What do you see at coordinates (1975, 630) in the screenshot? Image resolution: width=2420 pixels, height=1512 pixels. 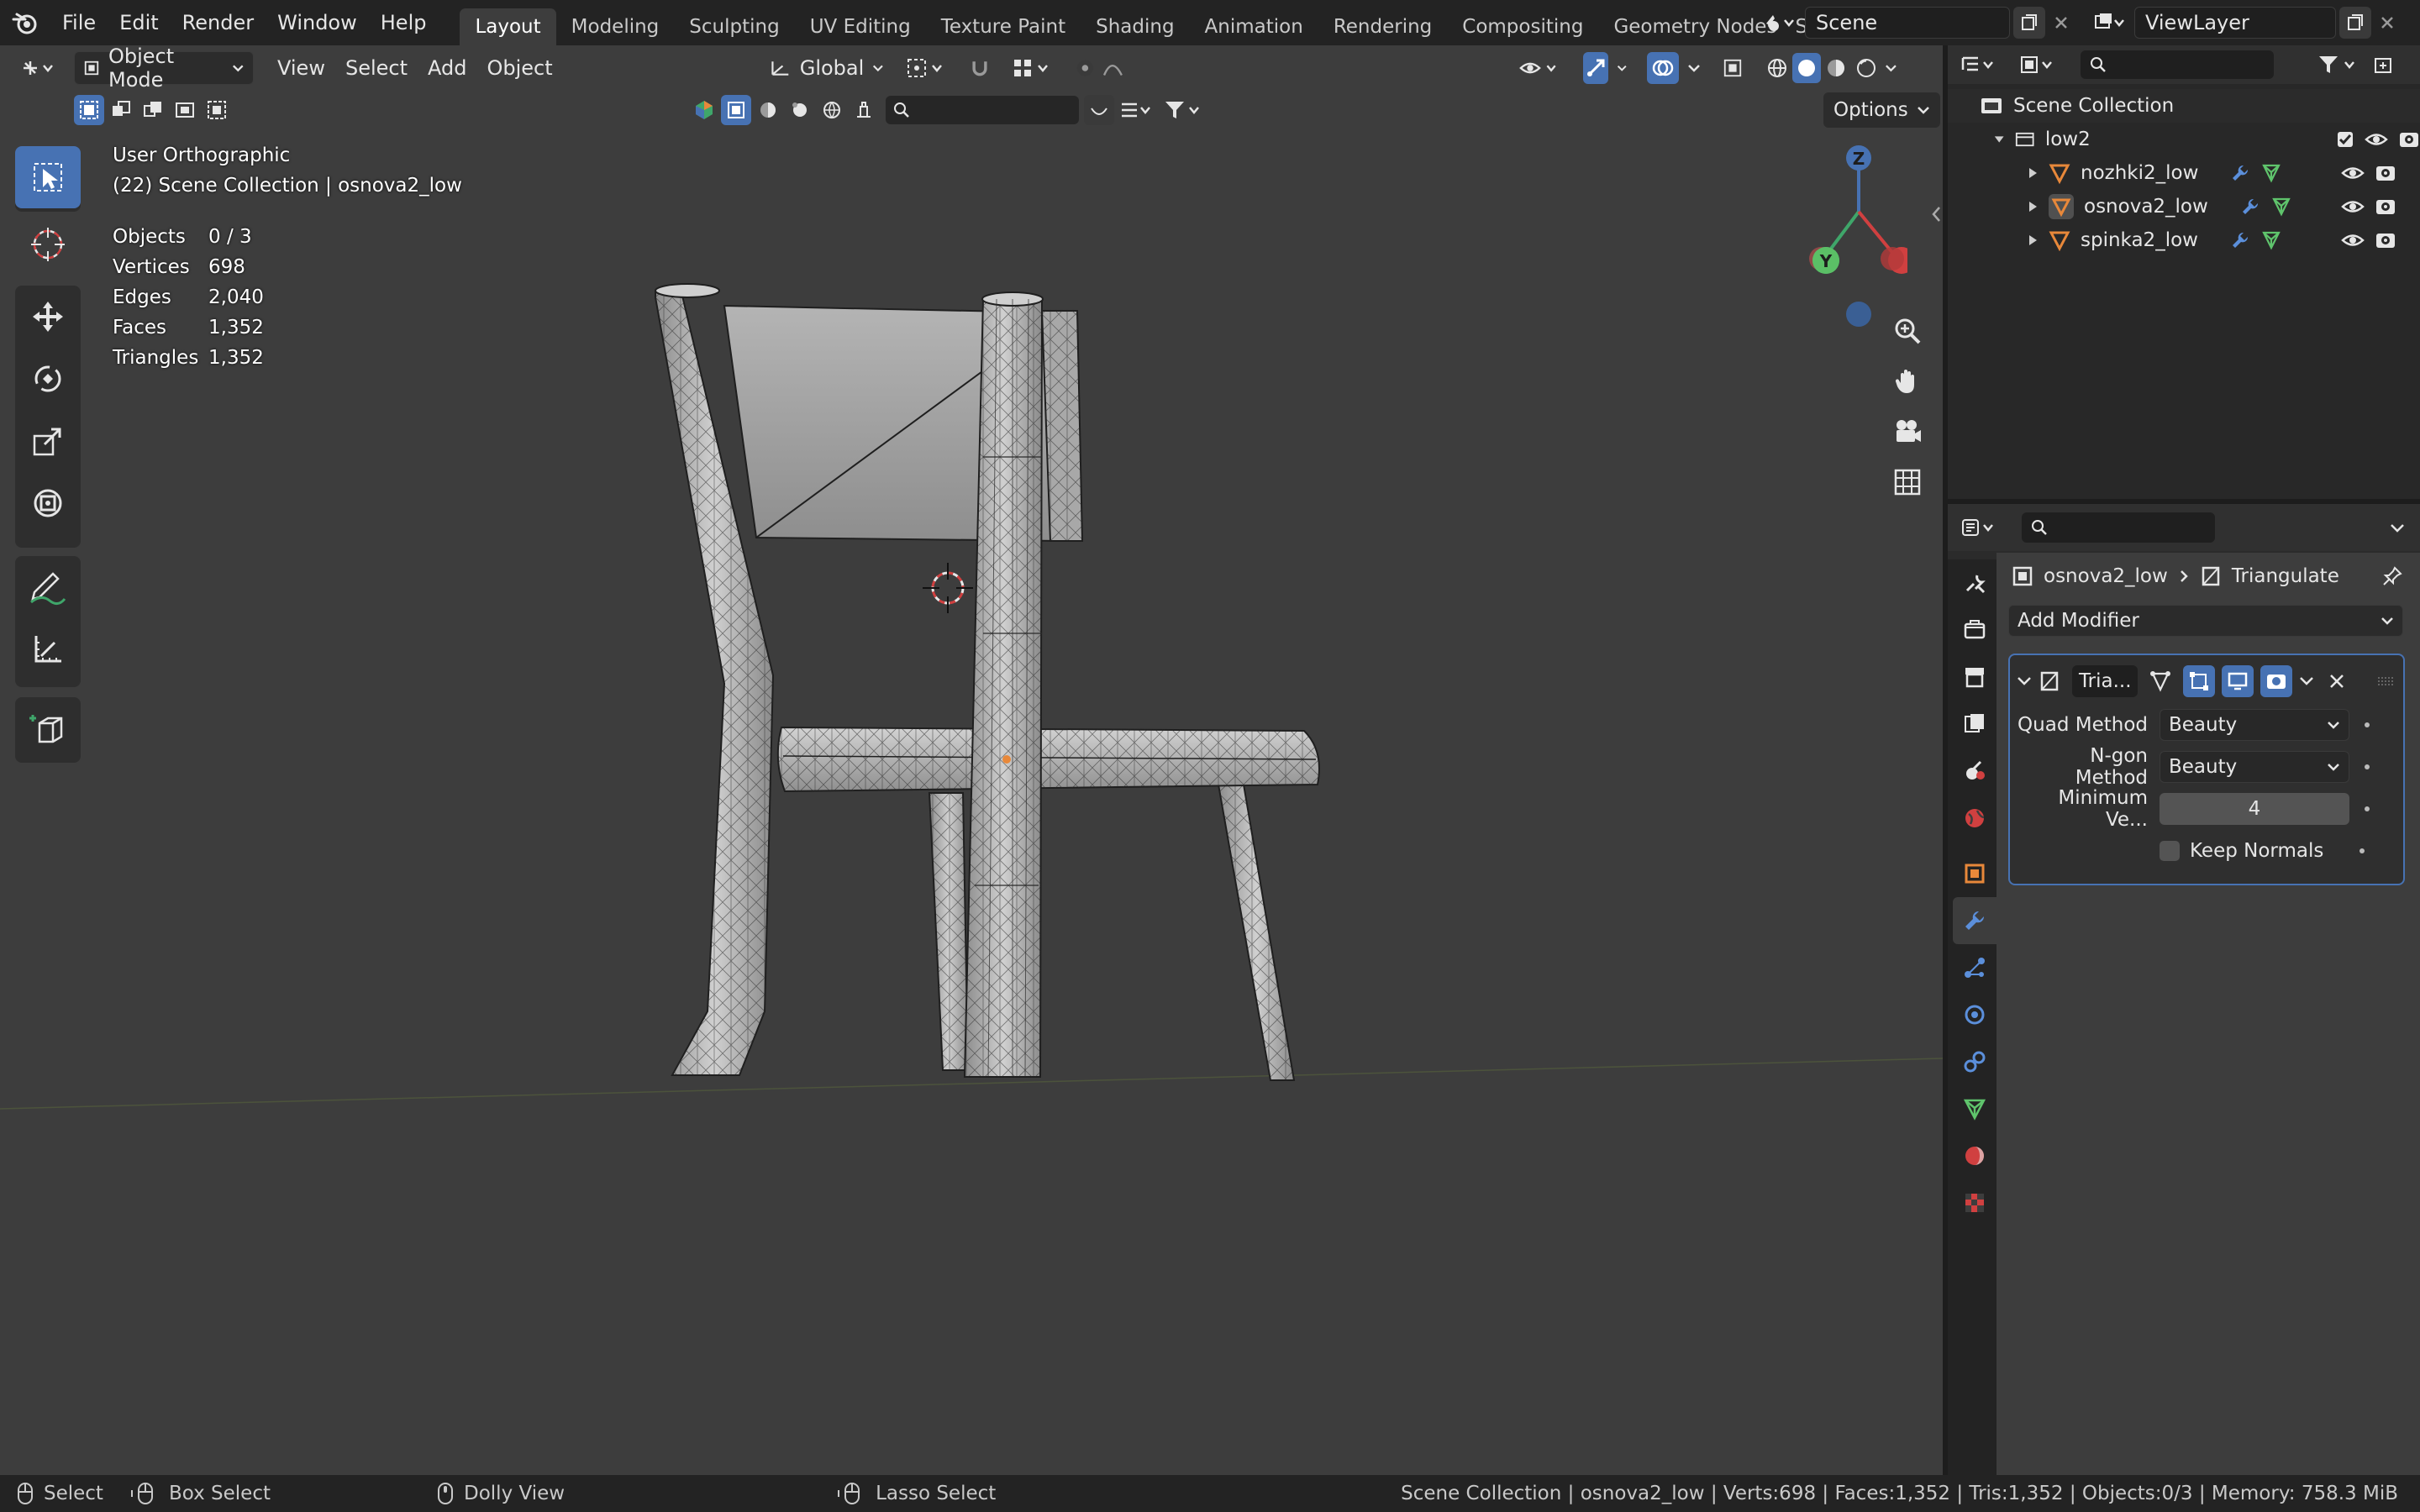 I see `render-tab-icon` at bounding box center [1975, 630].